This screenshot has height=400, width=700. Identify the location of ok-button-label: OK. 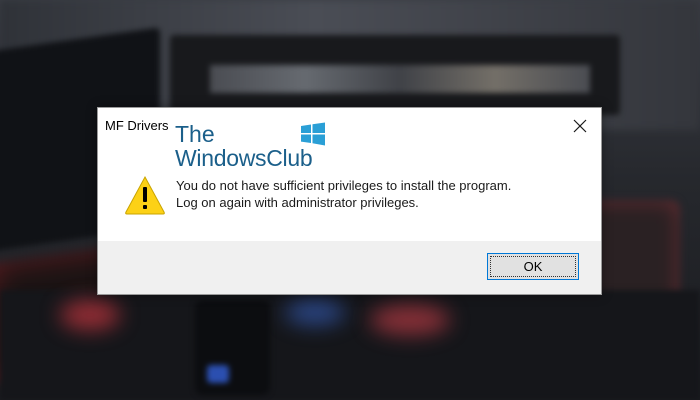
(533, 266).